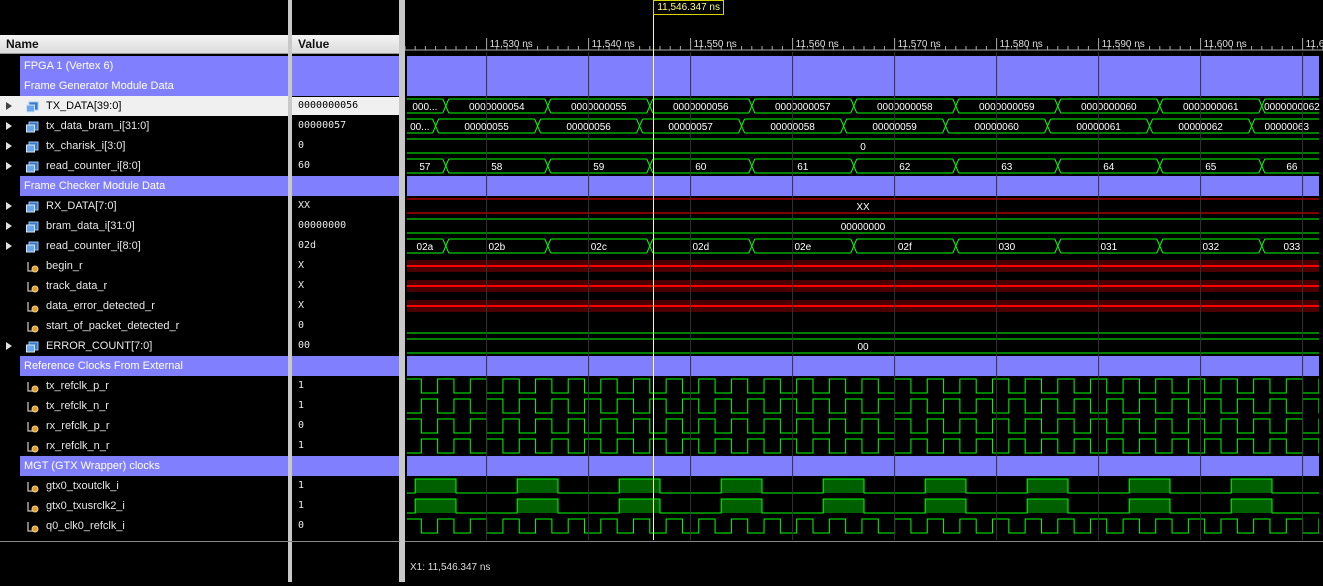  Describe the element at coordinates (497, 167) in the screenshot. I see `bus-value-label: 58` at that location.